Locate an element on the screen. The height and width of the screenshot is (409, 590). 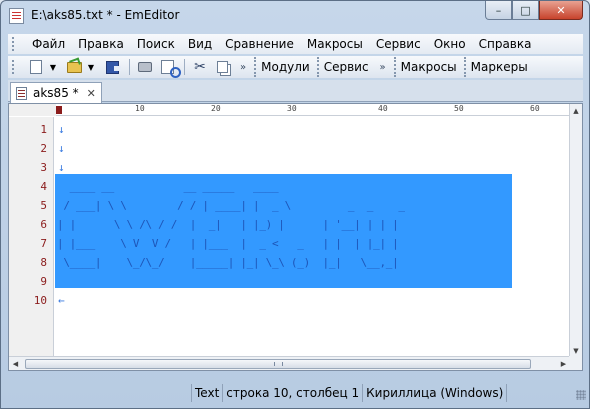
line-number: 1 is located at coordinates (43, 129).